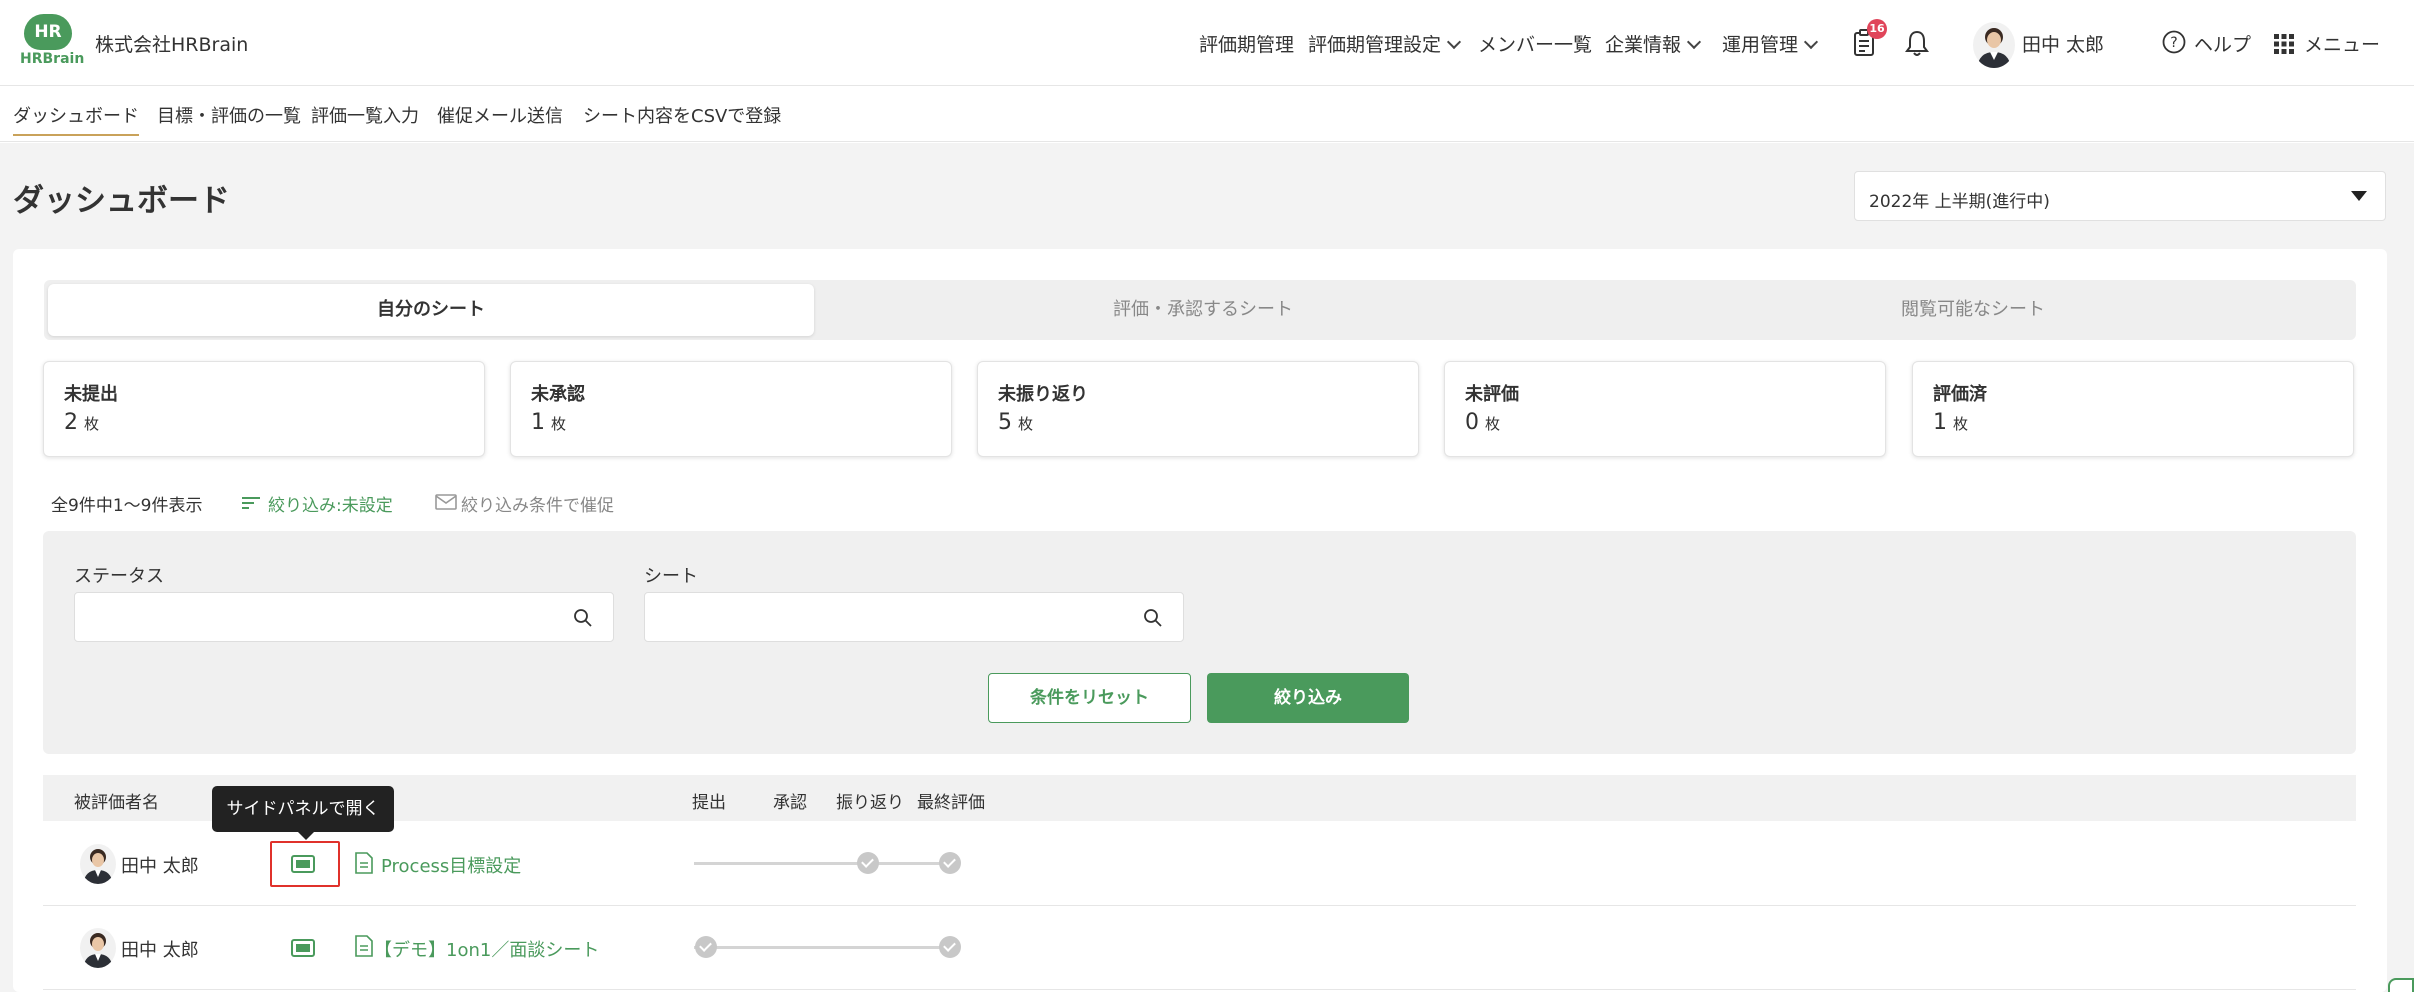 Image resolution: width=2414 pixels, height=992 pixels. I want to click on menu-link: メニュー, so click(2342, 43).